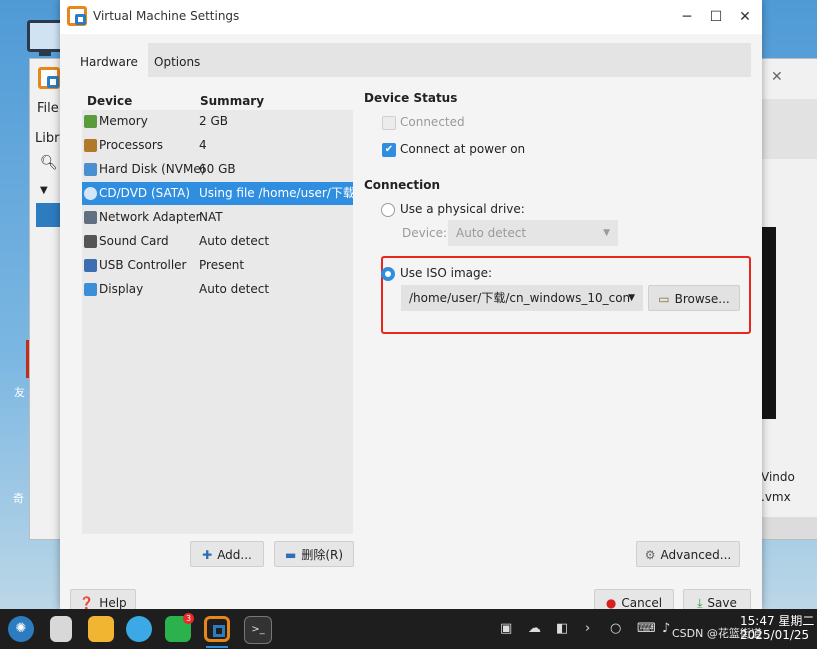  I want to click on dialog-titlebar: Virtual Machine Settings ─ ☐ ✕, so click(411, 17).